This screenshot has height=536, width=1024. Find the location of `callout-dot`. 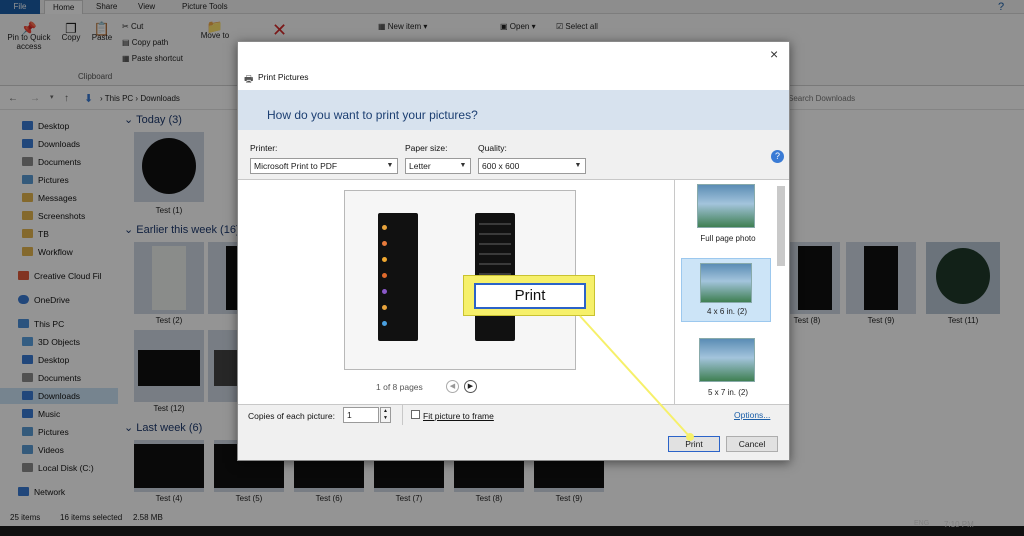

callout-dot is located at coordinates (690, 437).